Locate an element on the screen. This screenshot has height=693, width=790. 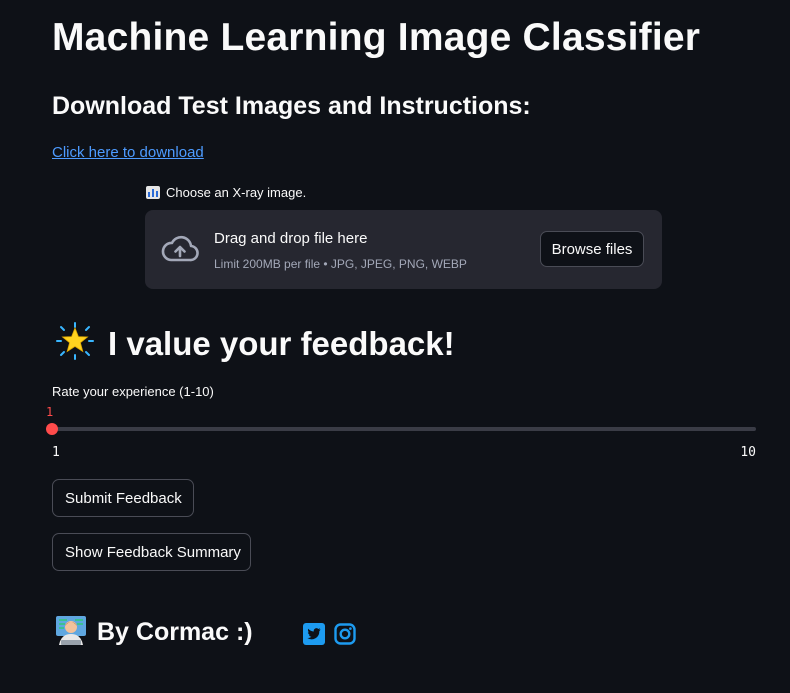
rating-slider-thumb is located at coordinates (52, 429).